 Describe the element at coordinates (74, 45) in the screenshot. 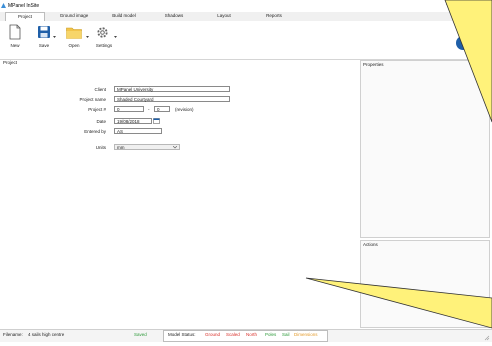

I see `open-label: Open` at that location.